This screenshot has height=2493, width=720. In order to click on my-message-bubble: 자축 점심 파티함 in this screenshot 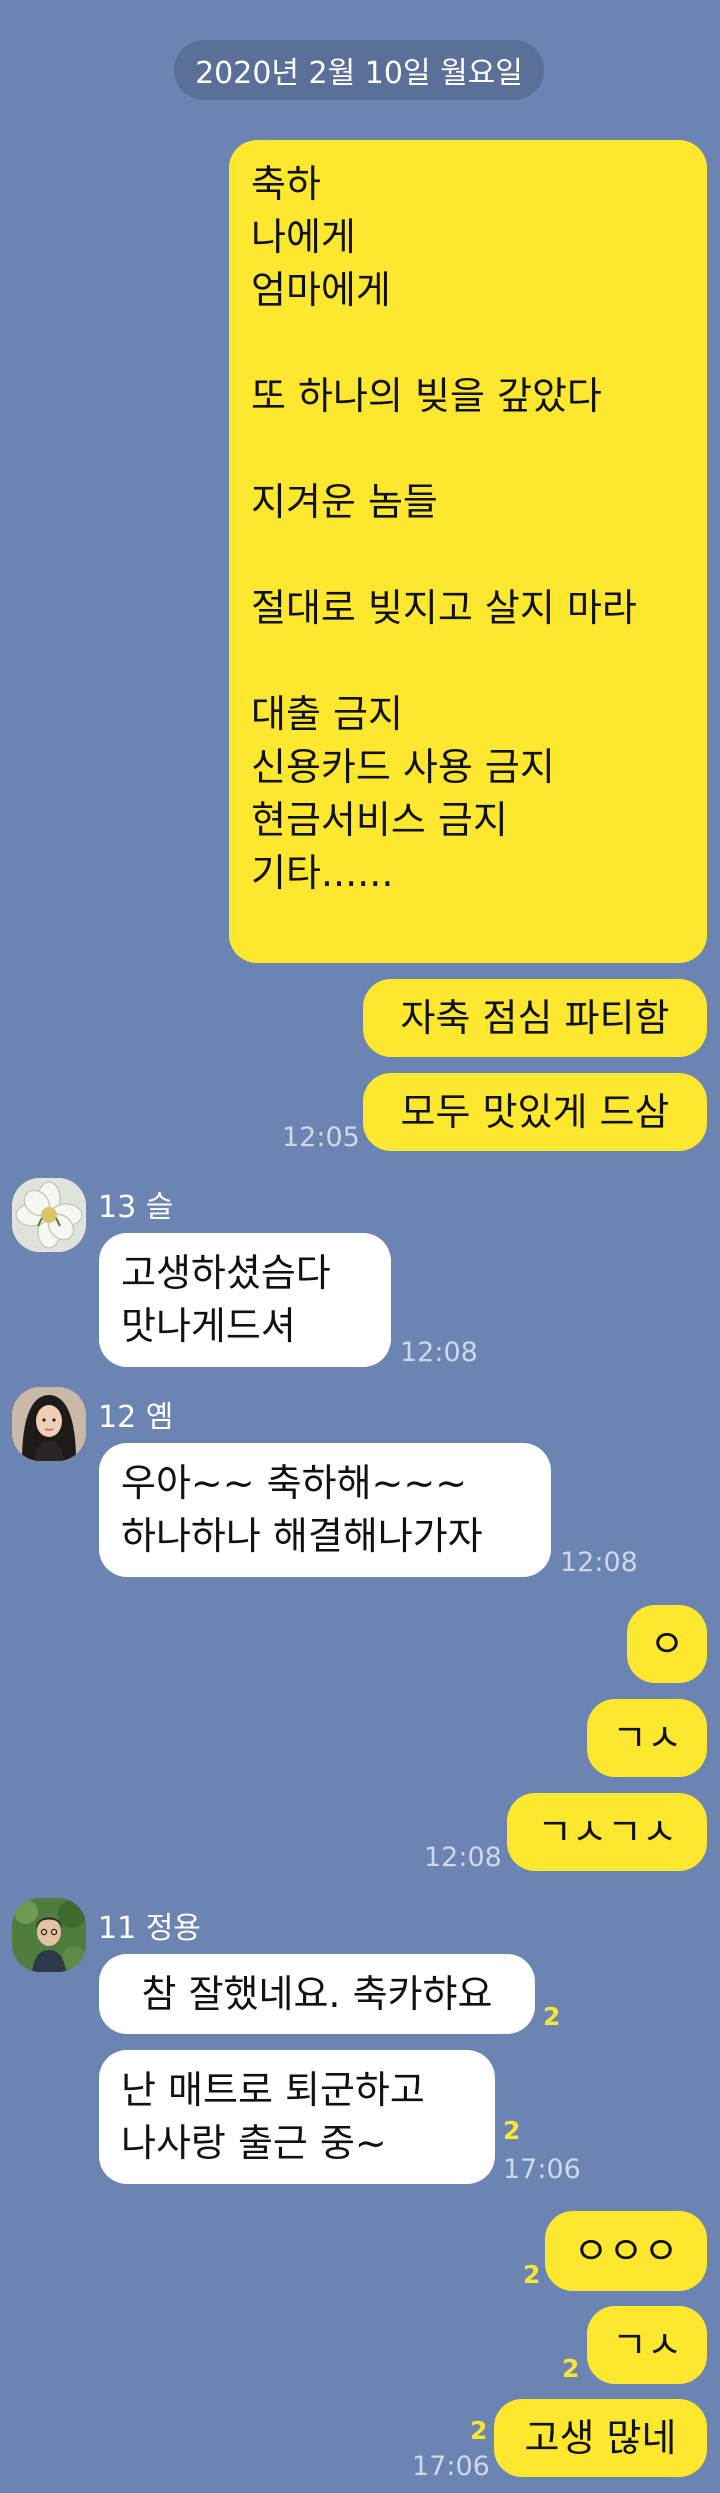, I will do `click(535, 1018)`.